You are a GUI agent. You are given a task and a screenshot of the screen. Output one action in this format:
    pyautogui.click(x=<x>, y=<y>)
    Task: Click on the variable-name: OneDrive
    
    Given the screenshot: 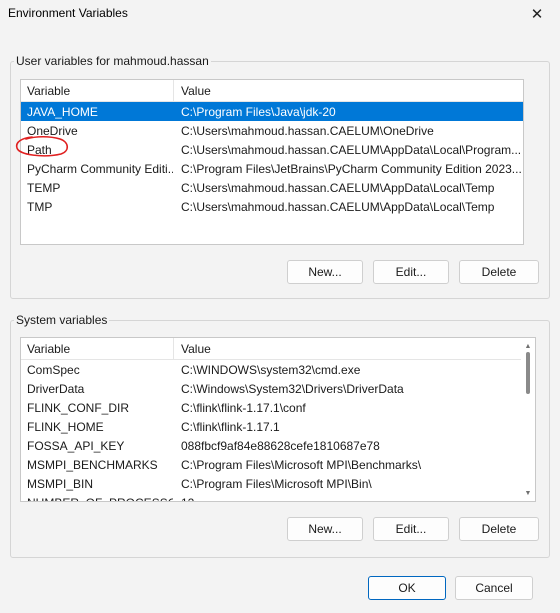 What is the action you would take?
    pyautogui.click(x=52, y=131)
    